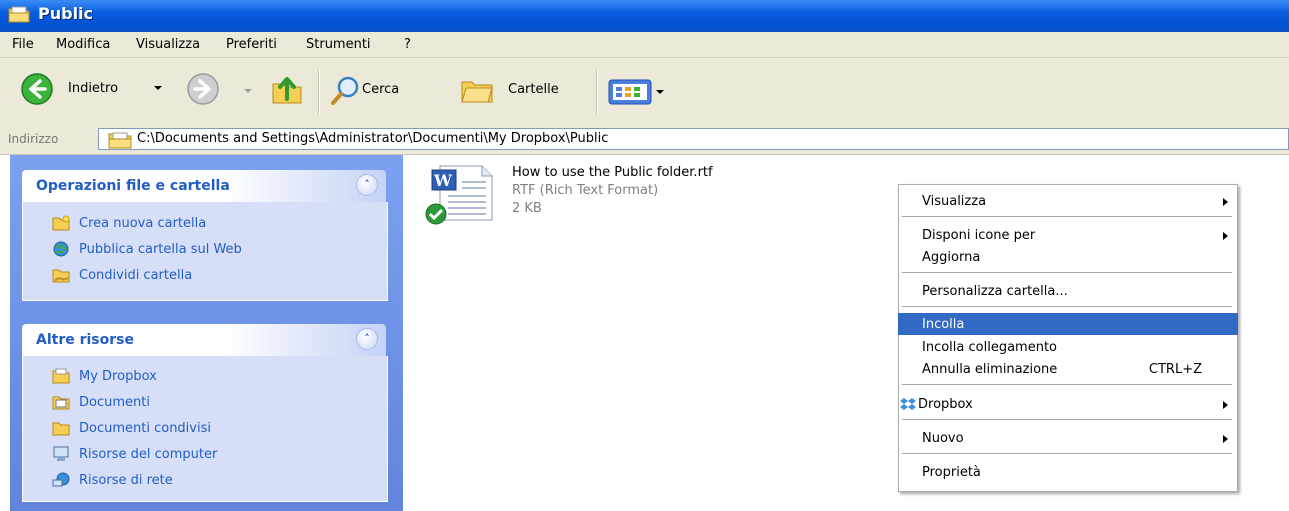  I want to click on place-link-my-computer: Risorse del computer, so click(148, 454).